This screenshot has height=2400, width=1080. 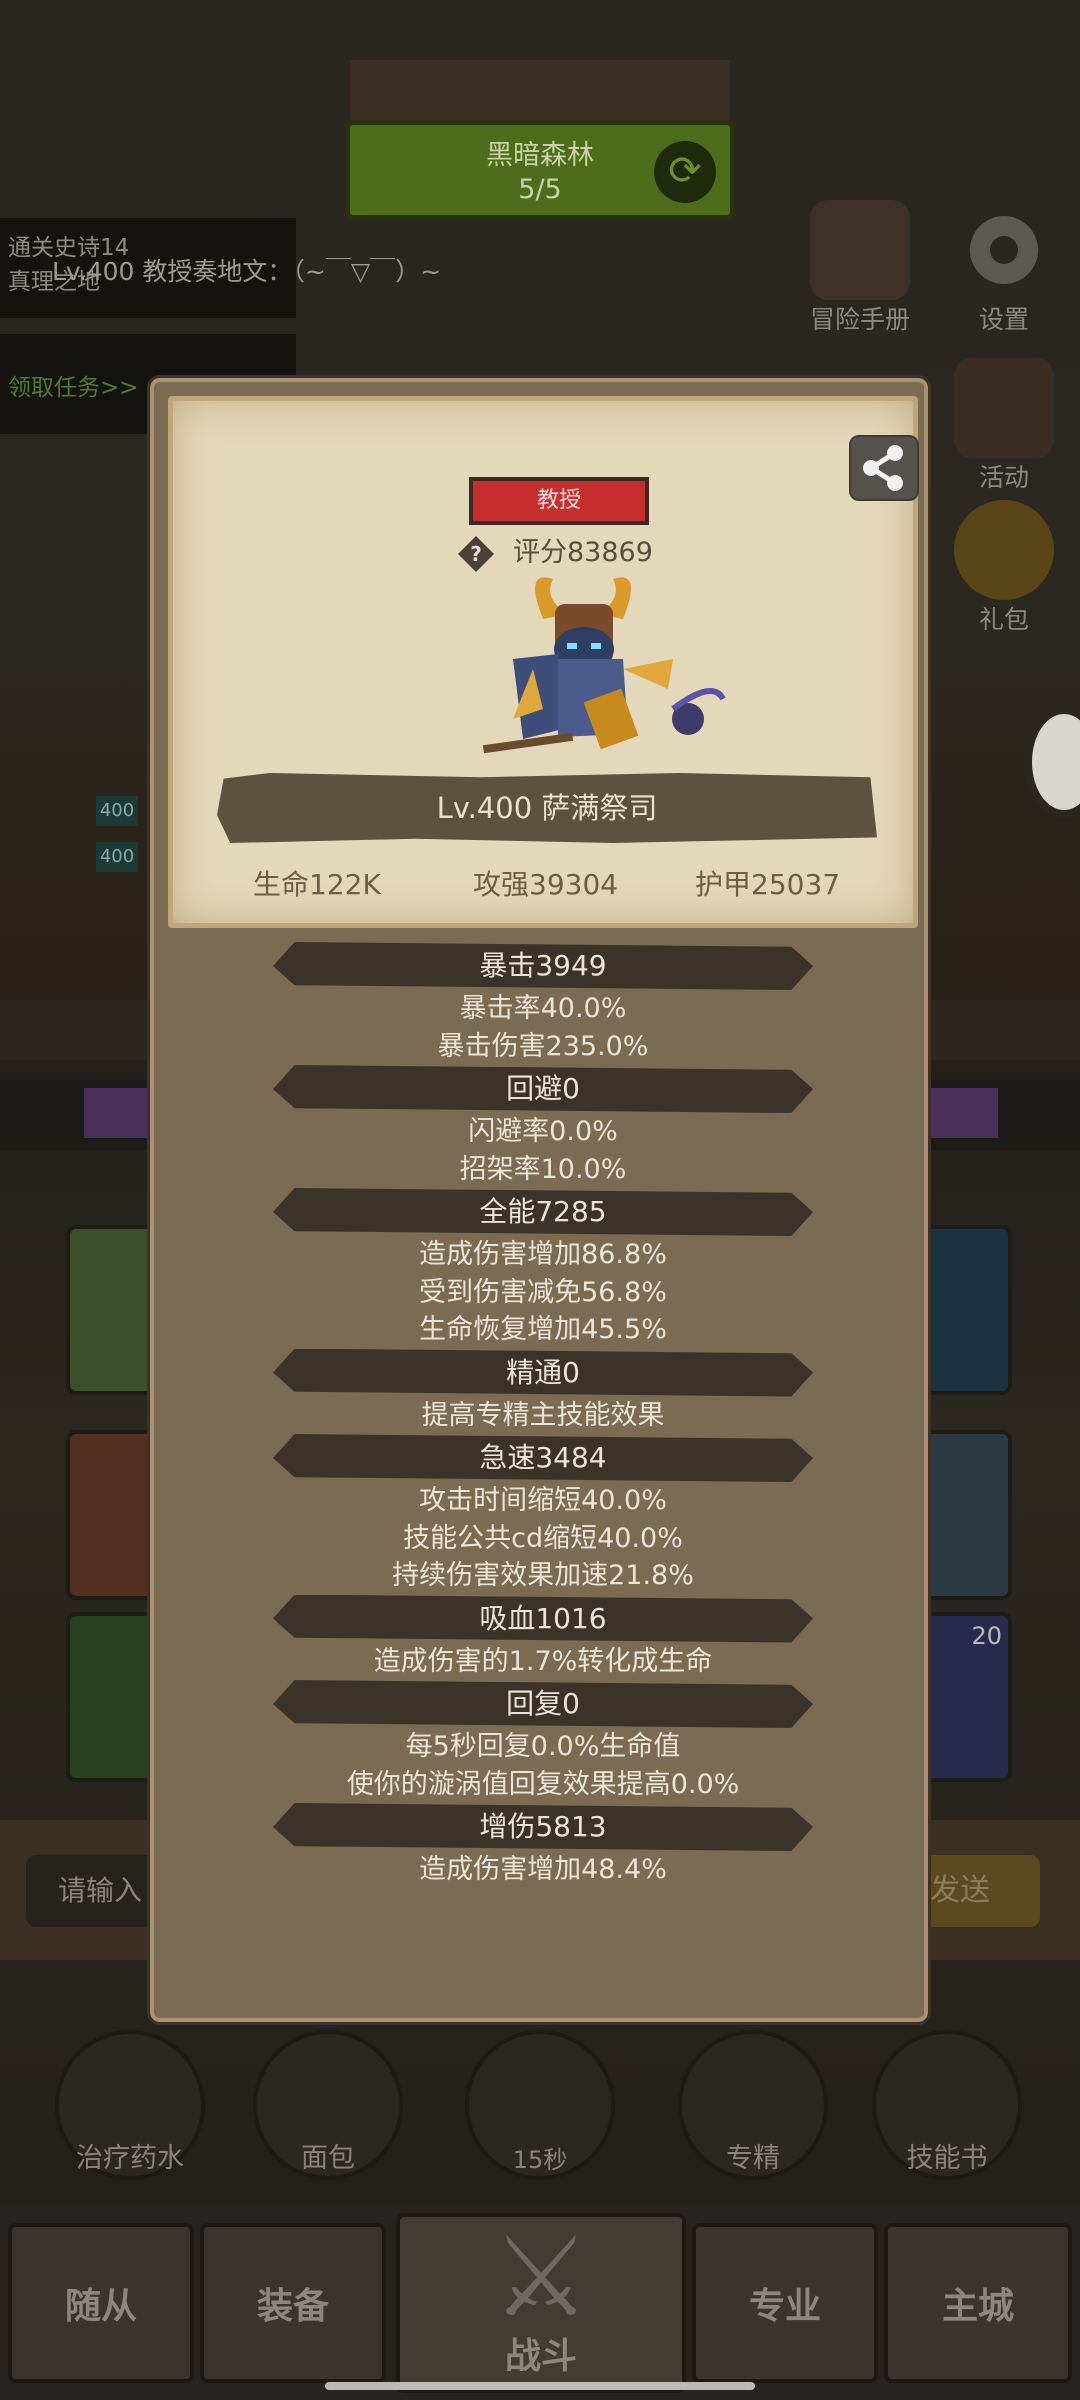 I want to click on attr-line: 每5秒回复0.0%生命值, so click(x=543, y=1746).